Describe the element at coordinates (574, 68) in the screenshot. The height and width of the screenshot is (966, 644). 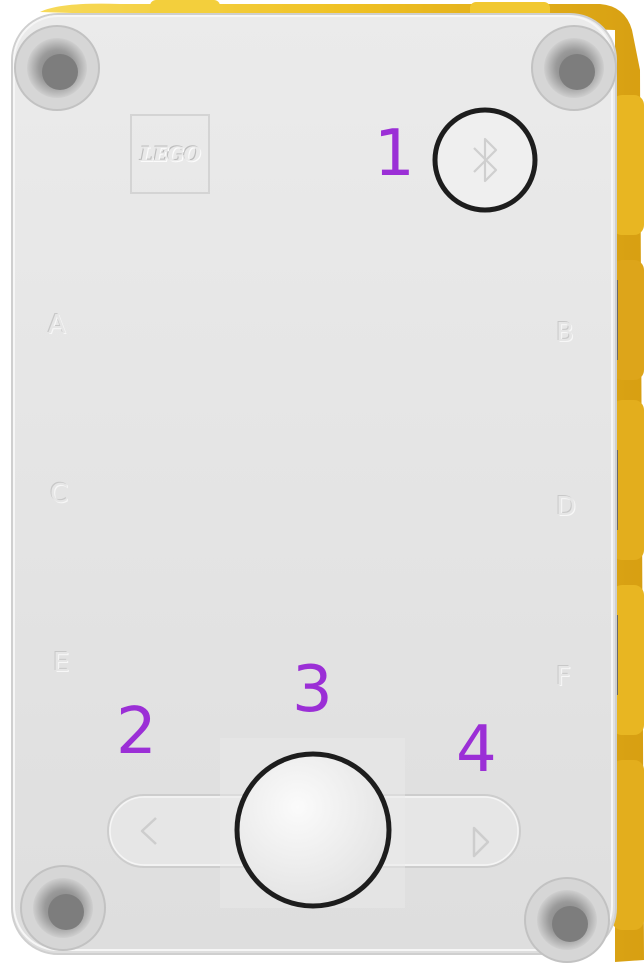
I see `screw-top-right` at that location.